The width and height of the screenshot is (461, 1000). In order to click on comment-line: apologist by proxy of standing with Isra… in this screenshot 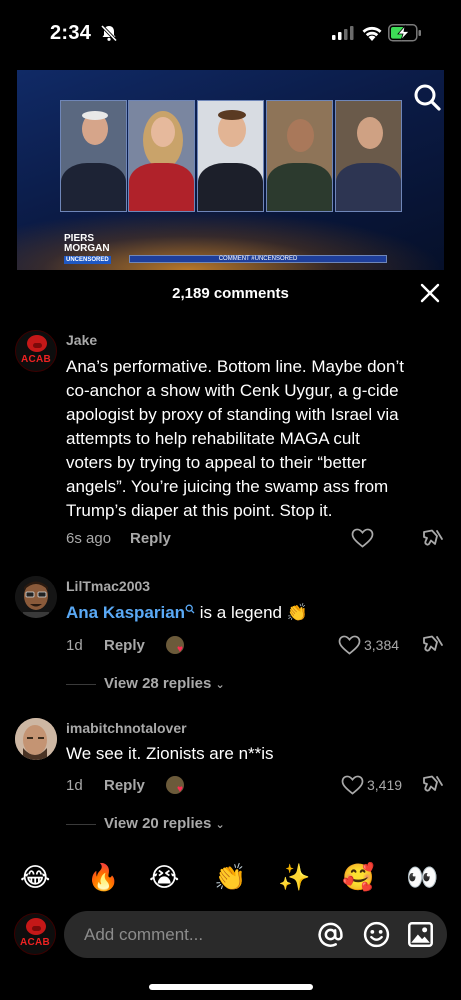, I will do `click(232, 414)`.